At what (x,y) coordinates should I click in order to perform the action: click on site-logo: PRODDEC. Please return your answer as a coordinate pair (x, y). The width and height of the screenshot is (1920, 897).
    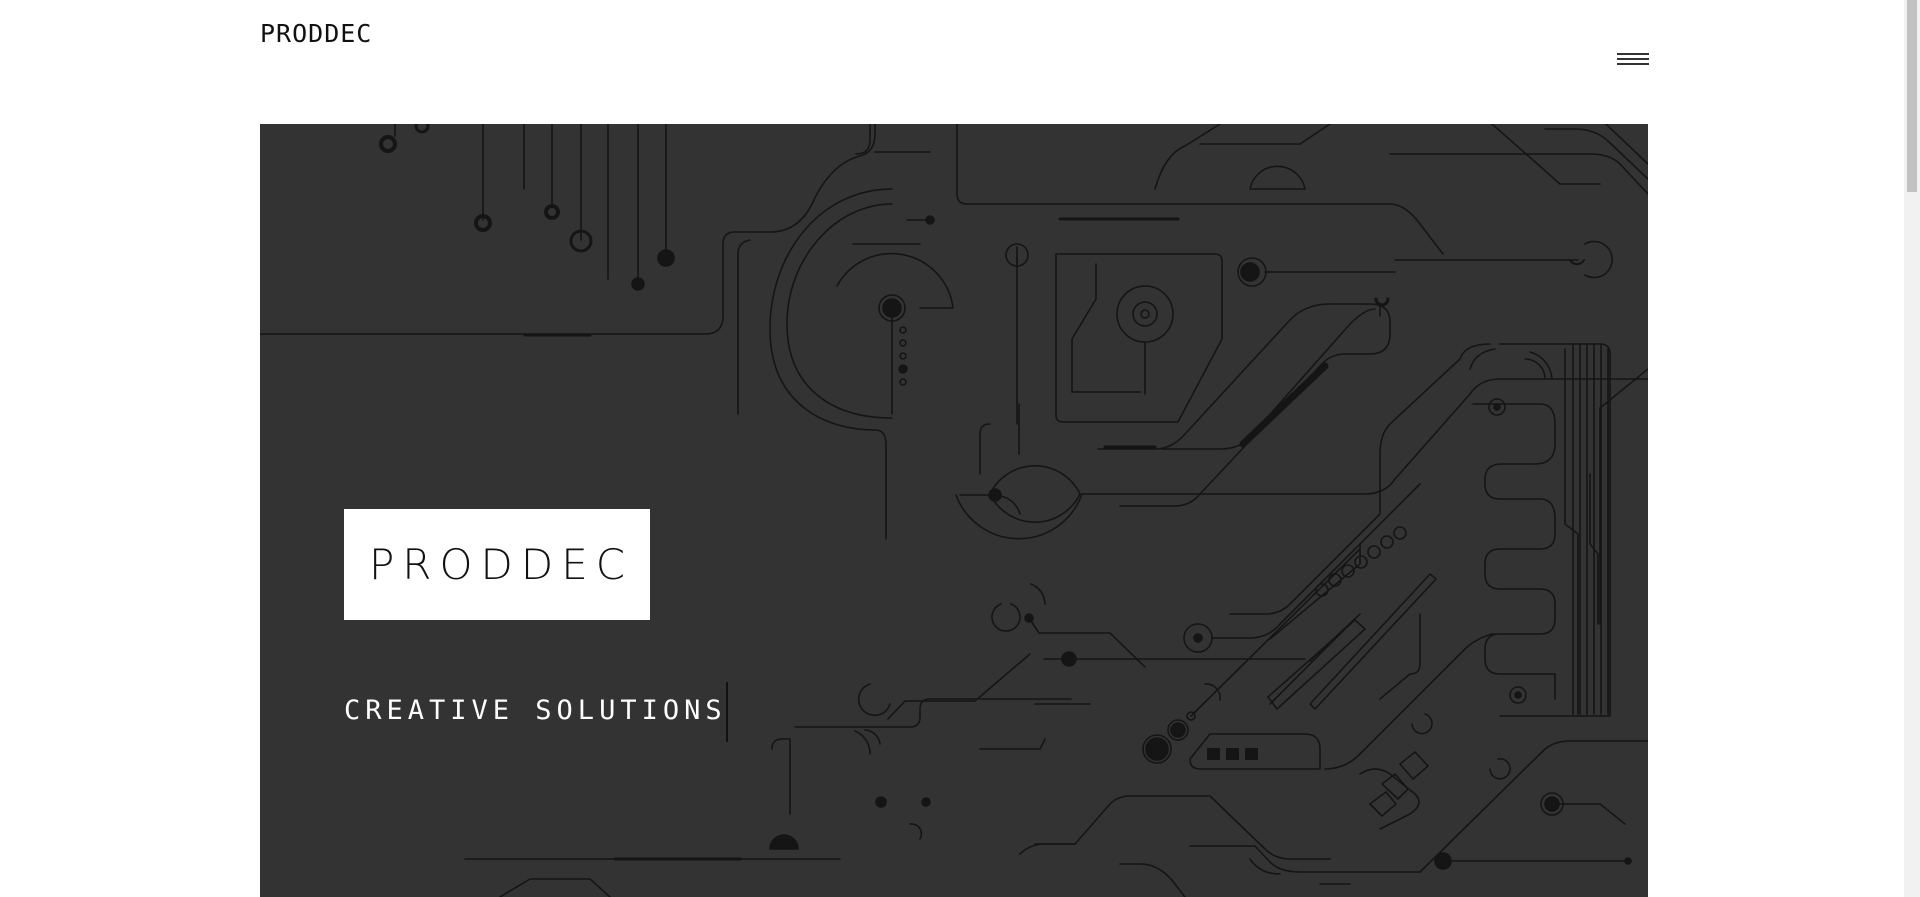
    Looking at the image, I should click on (316, 33).